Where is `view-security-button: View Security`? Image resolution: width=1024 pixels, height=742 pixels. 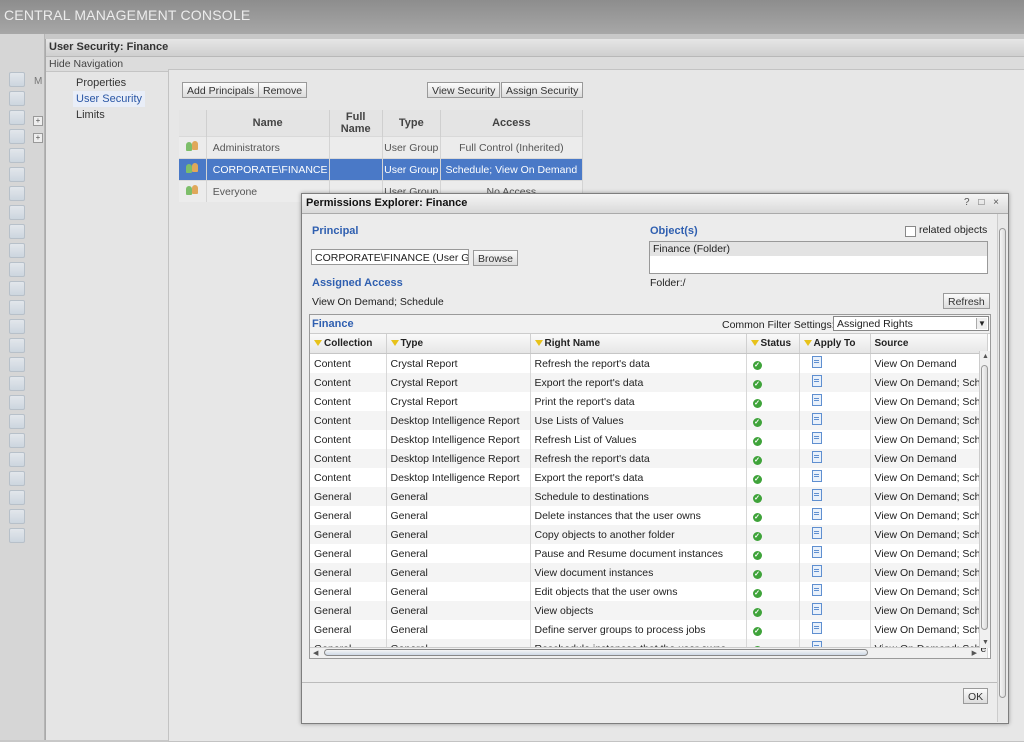 view-security-button: View Security is located at coordinates (464, 90).